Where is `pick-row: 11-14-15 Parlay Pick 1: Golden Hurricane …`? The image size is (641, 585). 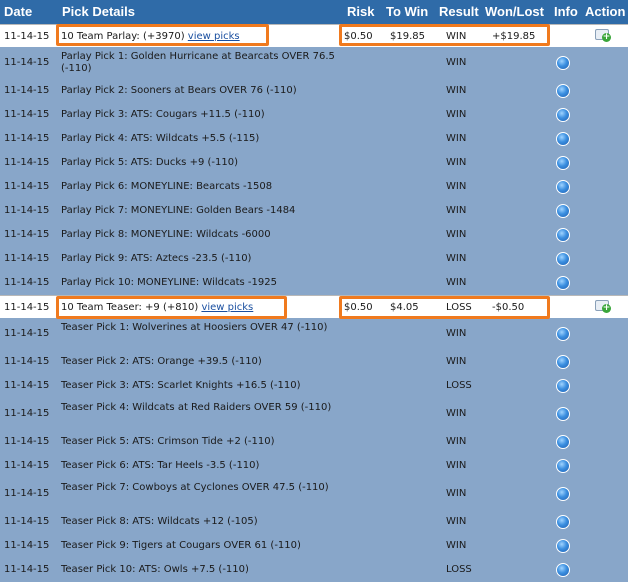 pick-row: 11-14-15 Parlay Pick 1: Golden Hurricane … is located at coordinates (314, 63).